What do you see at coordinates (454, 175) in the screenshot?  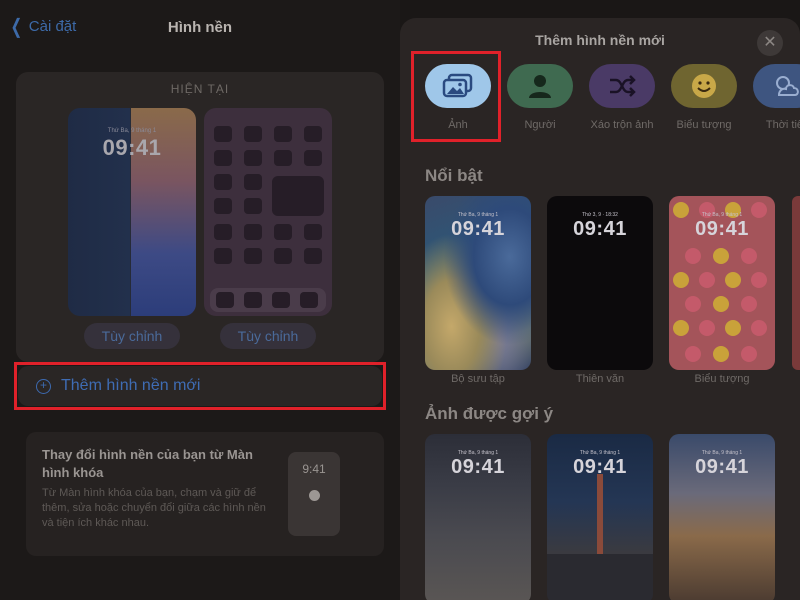 I see `featured-title: Nổi bật` at bounding box center [454, 175].